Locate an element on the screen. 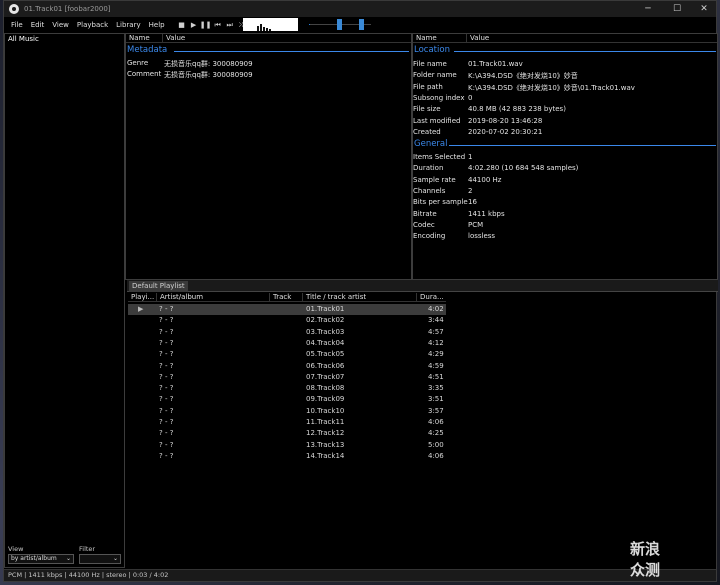 This screenshot has width=720, height=585. location-row-name: Subsong index is located at coordinates (439, 98).